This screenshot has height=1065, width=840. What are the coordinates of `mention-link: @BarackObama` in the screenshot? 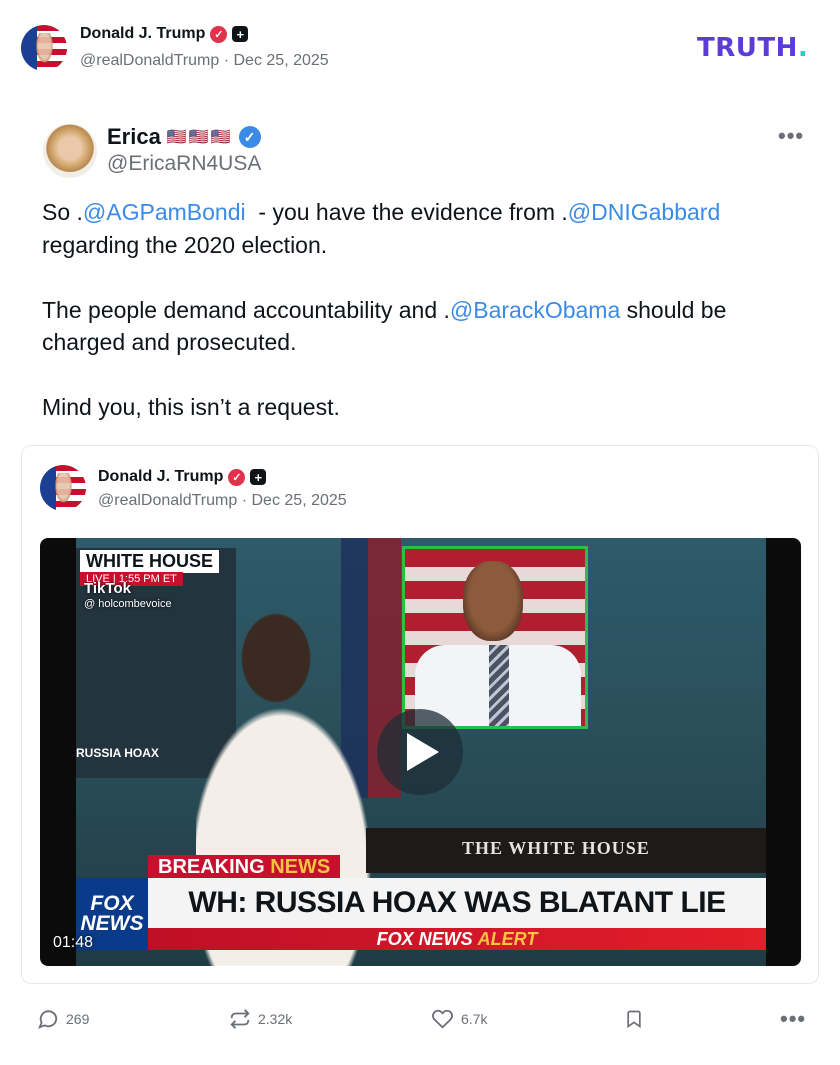 It's located at (535, 310).